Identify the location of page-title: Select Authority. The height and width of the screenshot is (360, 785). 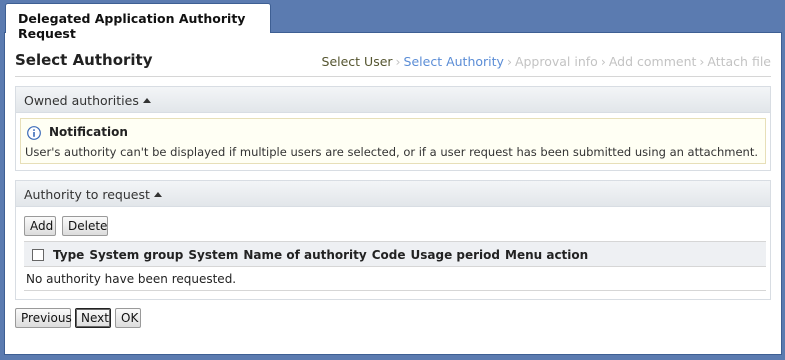
(84, 60).